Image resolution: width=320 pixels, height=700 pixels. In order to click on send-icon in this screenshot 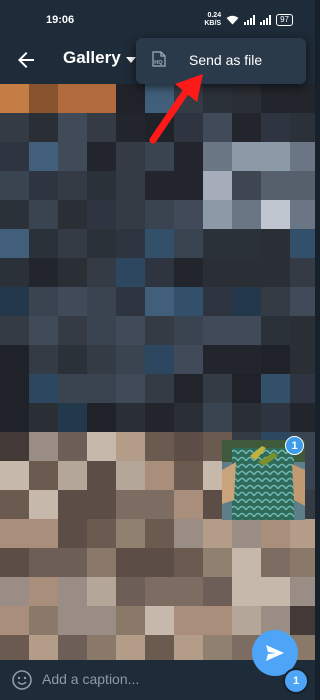, I will do `click(275, 653)`.